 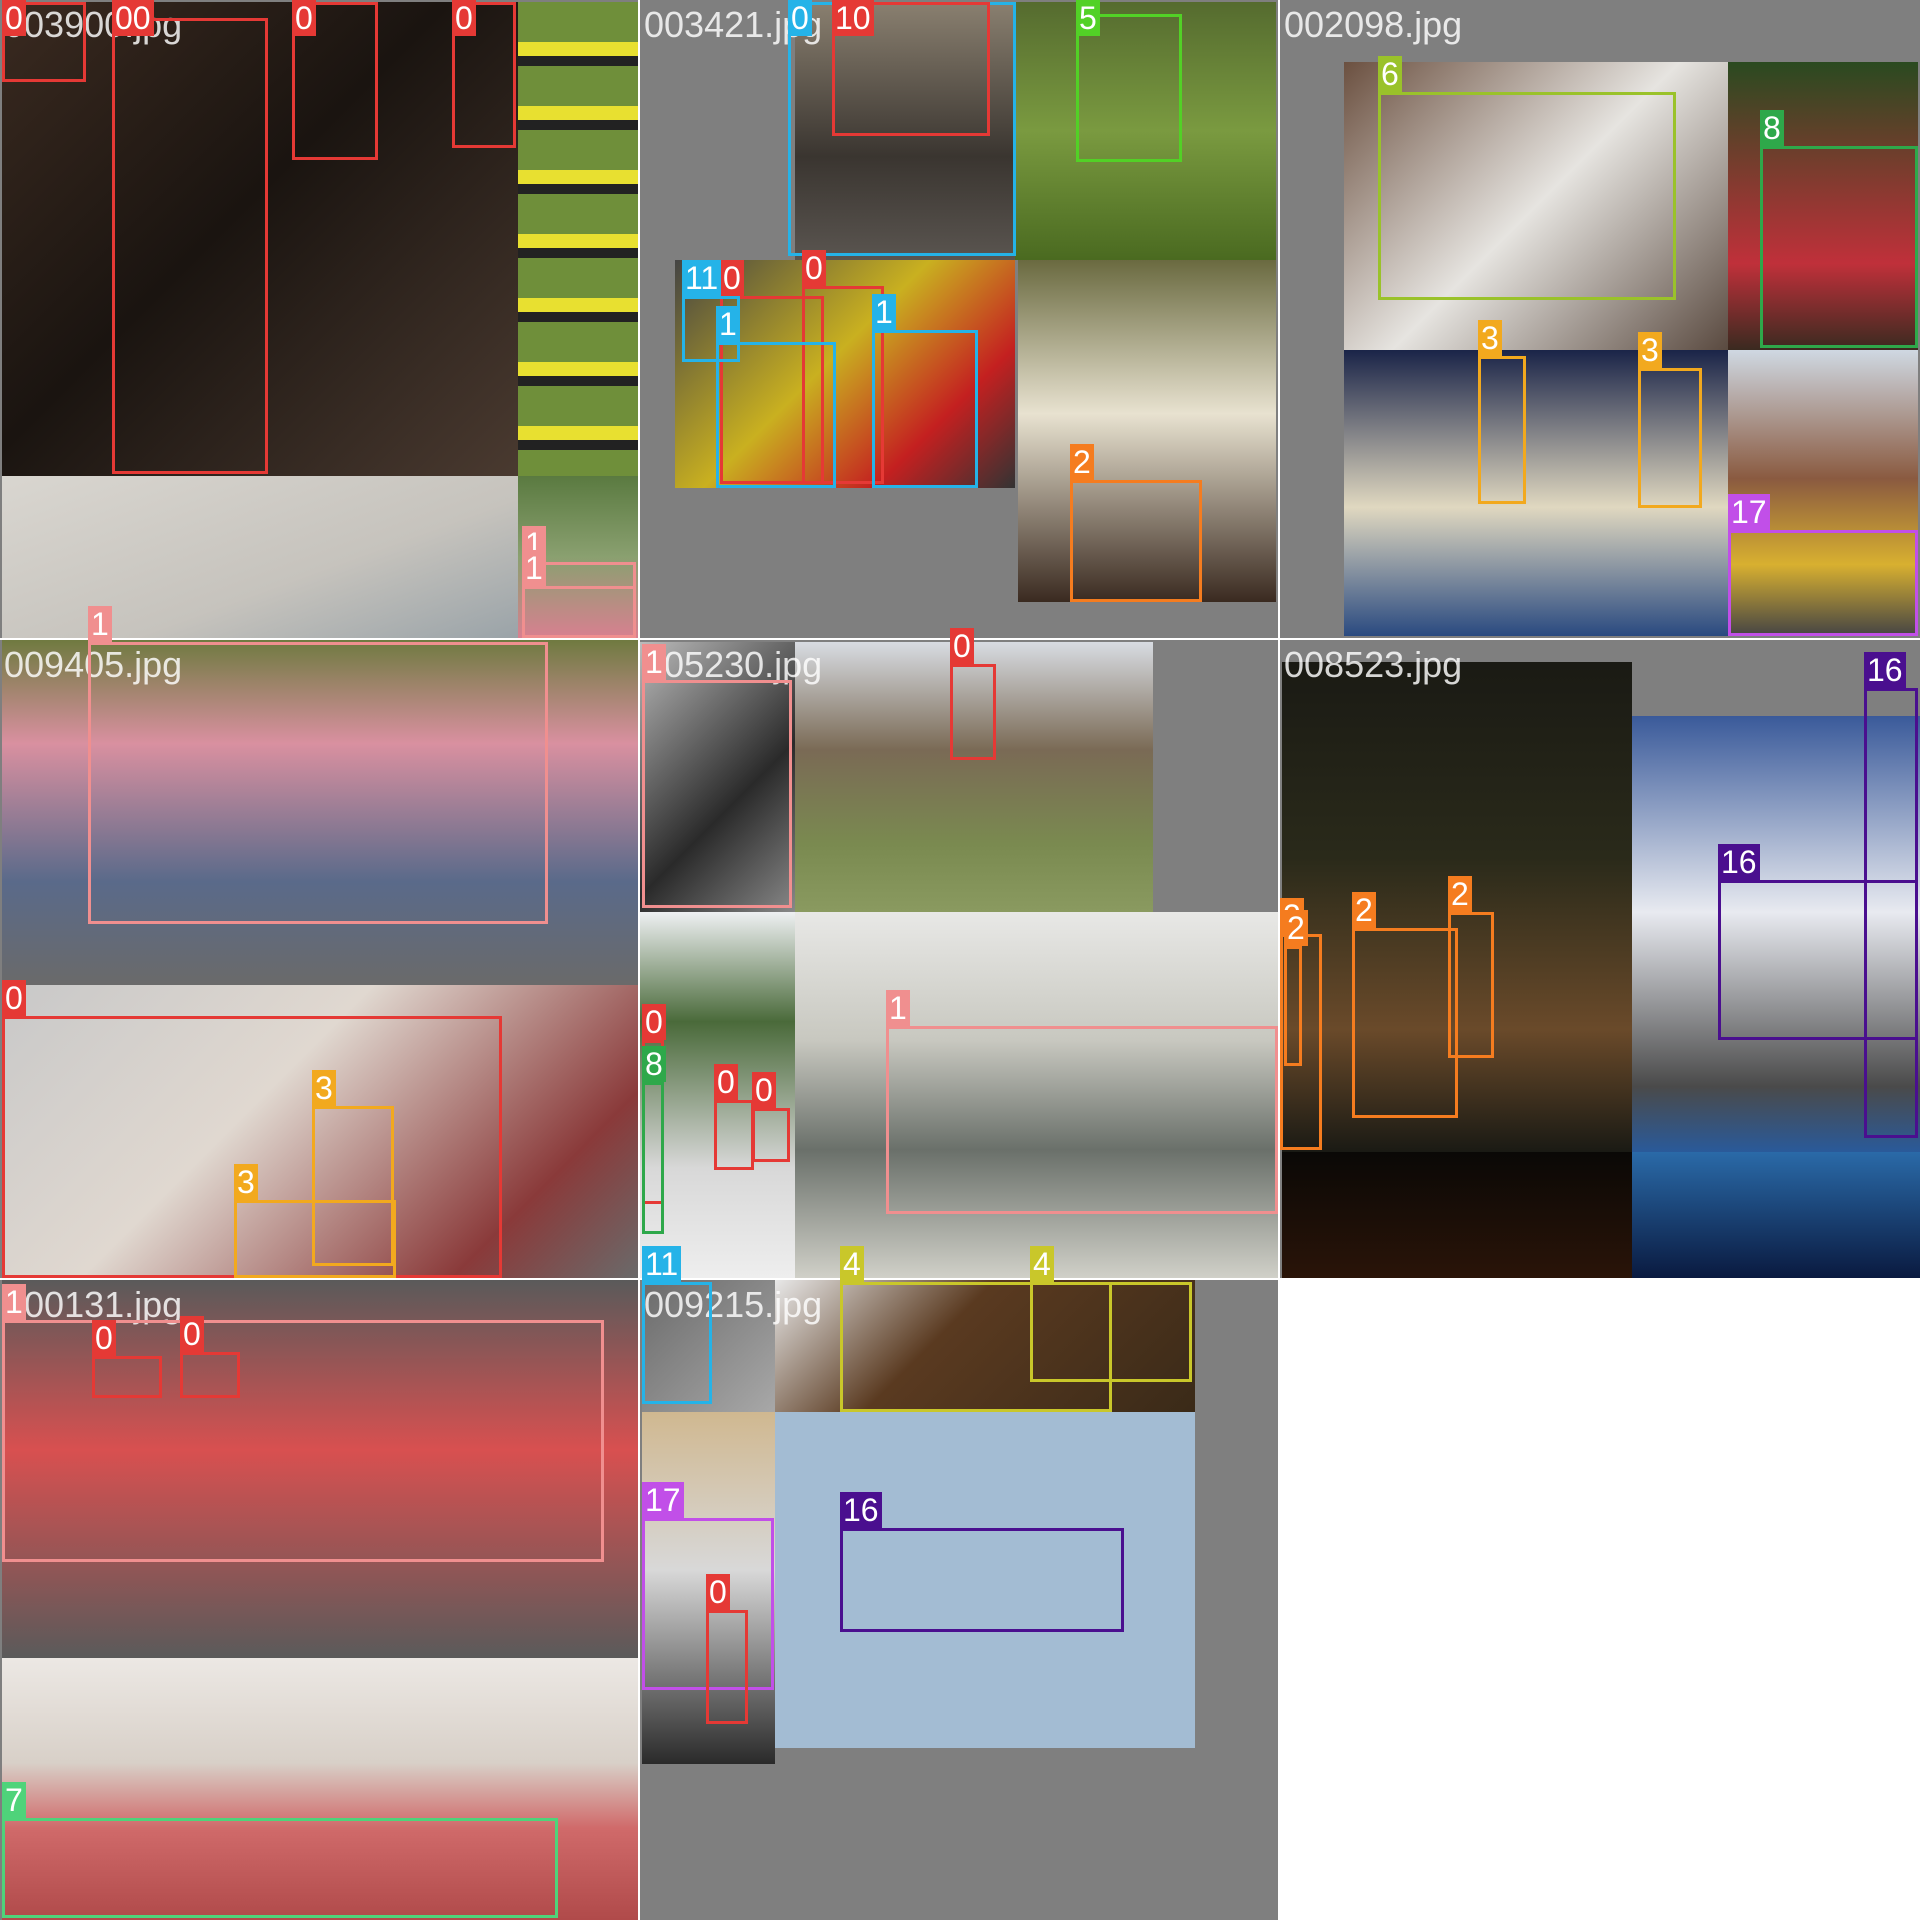 I want to click on tile-filename: 002098.jpg, so click(x=1373, y=24).